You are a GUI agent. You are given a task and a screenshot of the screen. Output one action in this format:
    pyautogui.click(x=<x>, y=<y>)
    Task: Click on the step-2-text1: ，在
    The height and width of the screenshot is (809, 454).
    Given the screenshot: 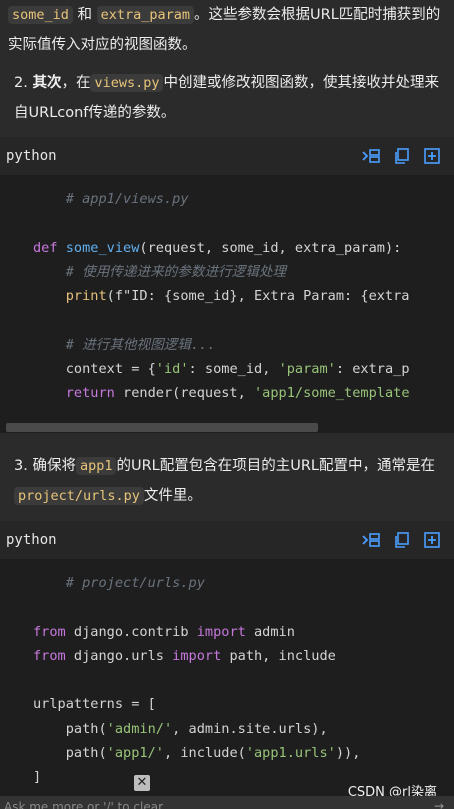 What is the action you would take?
    pyautogui.click(x=76, y=83)
    